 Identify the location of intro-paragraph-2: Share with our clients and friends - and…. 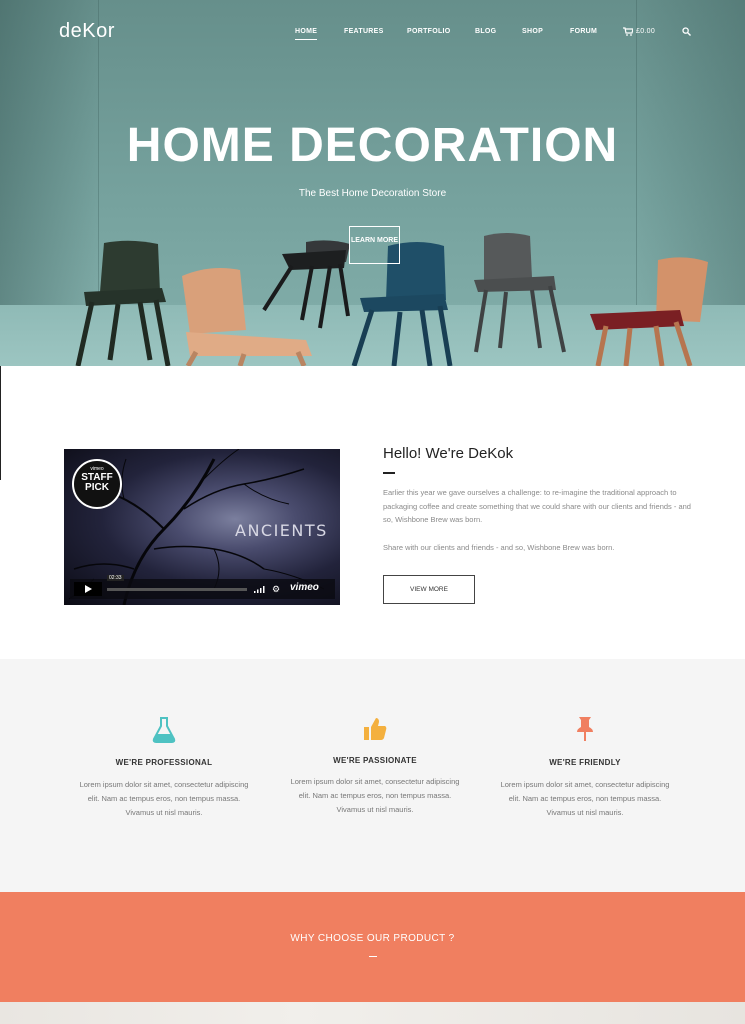
(499, 547).